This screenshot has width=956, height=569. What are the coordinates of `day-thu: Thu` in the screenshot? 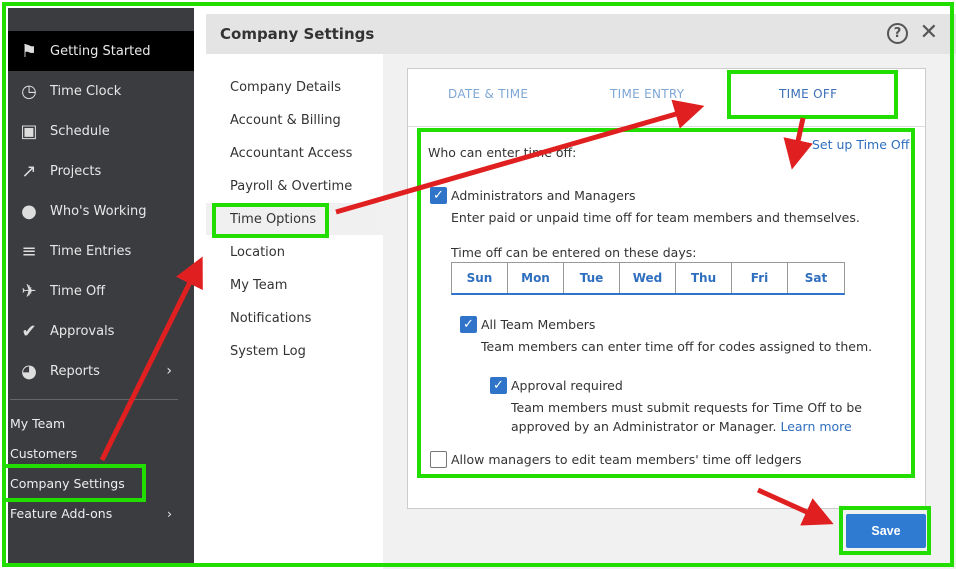 It's located at (704, 278).